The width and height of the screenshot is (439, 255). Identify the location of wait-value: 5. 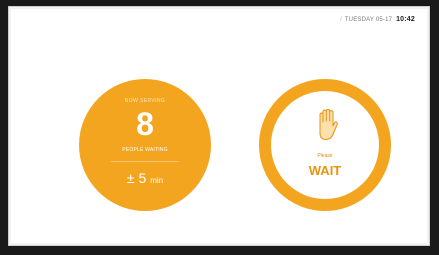
(142, 178).